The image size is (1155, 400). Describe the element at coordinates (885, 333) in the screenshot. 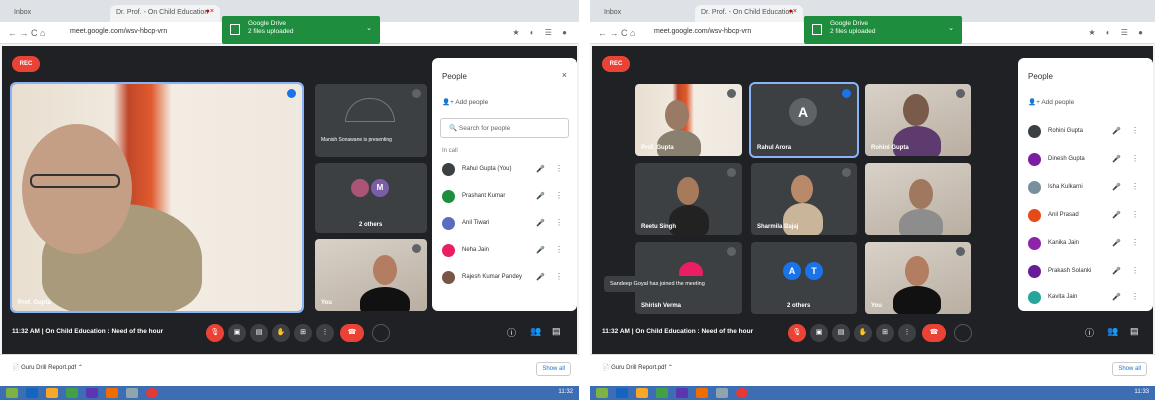

I see `present-button: ⊞` at that location.